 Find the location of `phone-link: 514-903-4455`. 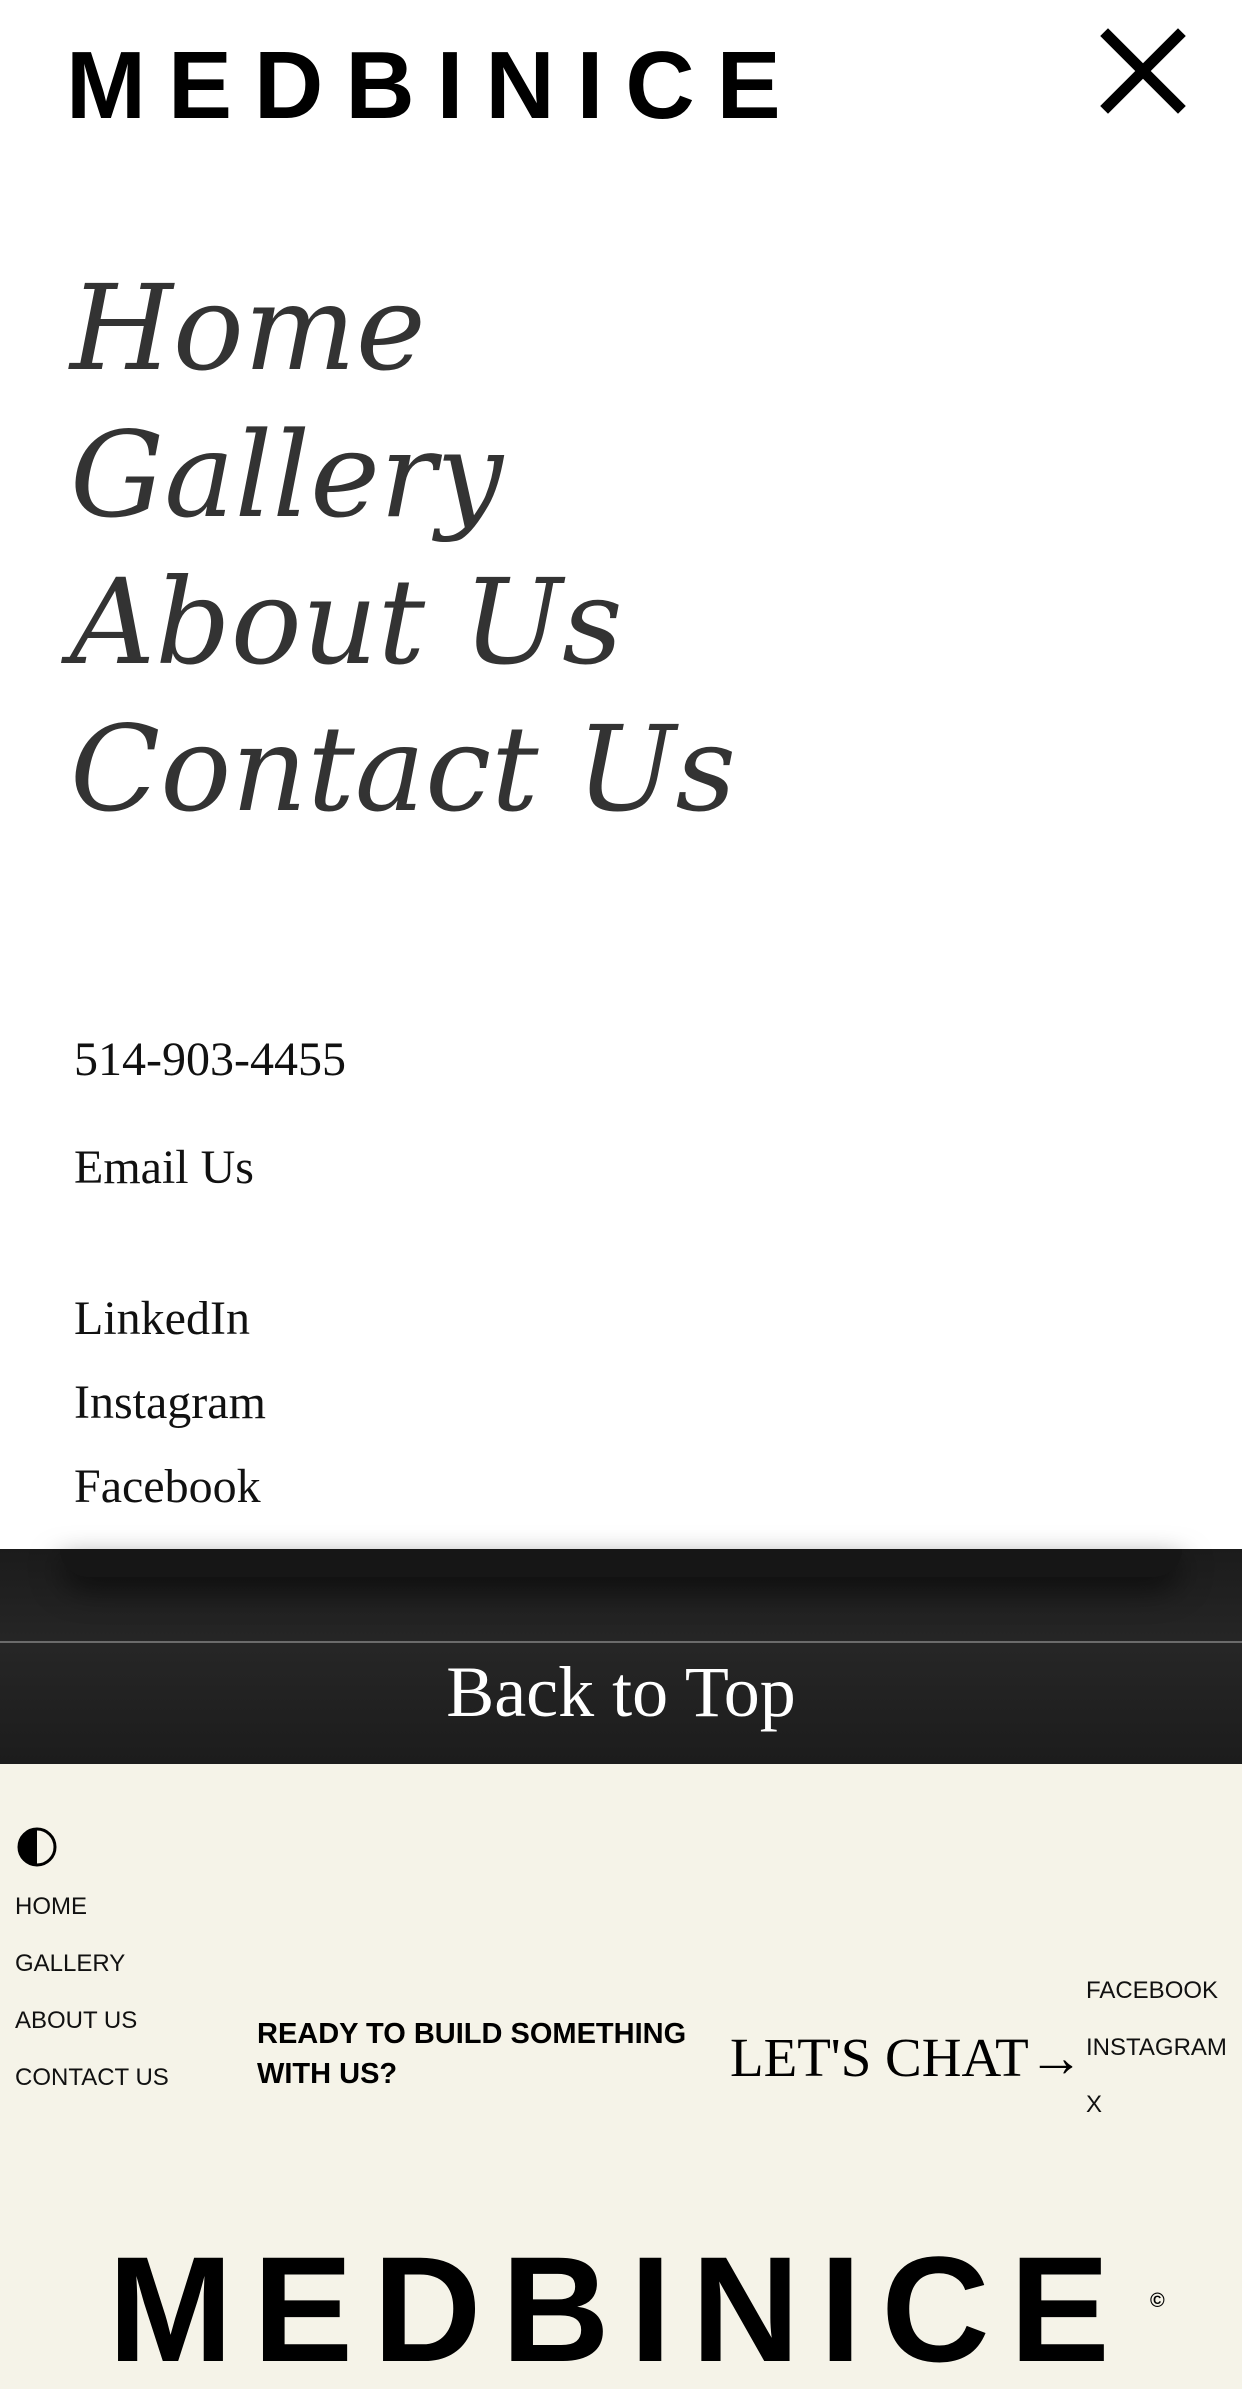

phone-link: 514-903-4455 is located at coordinates (210, 1060).